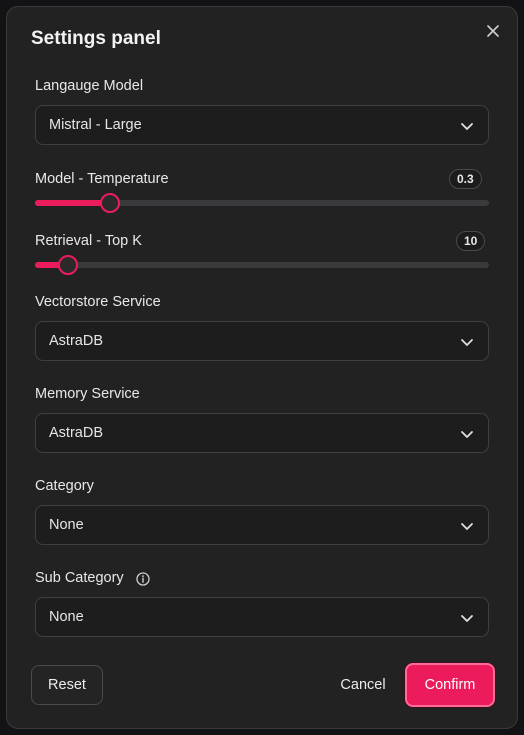 Image resolution: width=524 pixels, height=735 pixels. I want to click on memory-select: AstraDB, so click(262, 433).